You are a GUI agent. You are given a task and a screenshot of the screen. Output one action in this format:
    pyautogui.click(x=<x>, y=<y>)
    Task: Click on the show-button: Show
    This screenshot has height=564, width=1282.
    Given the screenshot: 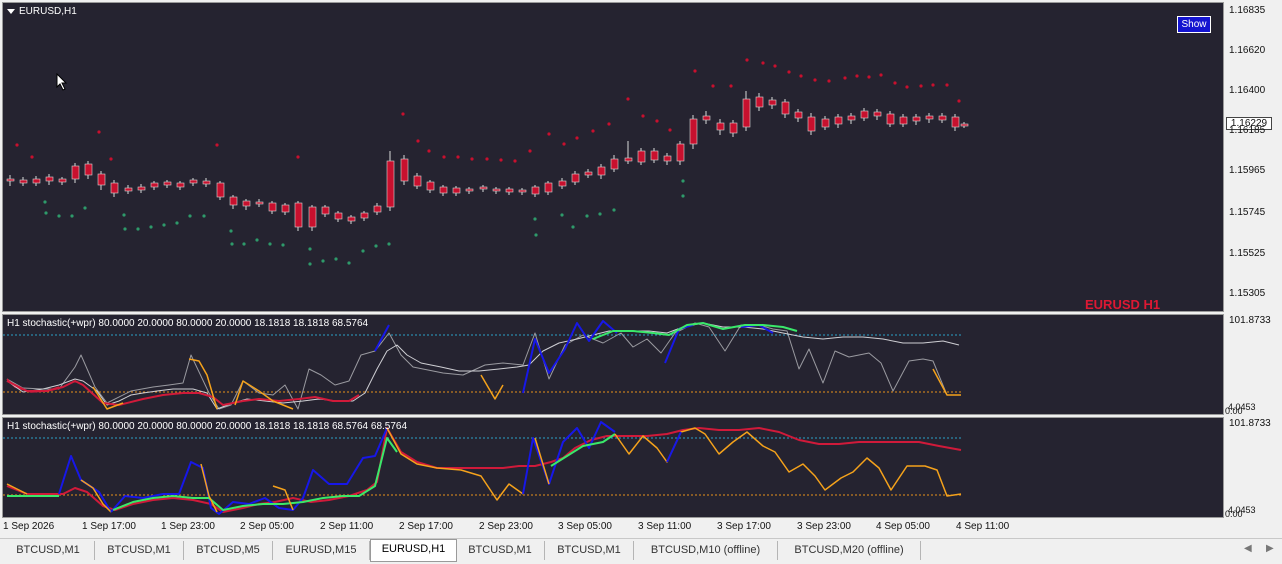 What is the action you would take?
    pyautogui.click(x=1194, y=24)
    